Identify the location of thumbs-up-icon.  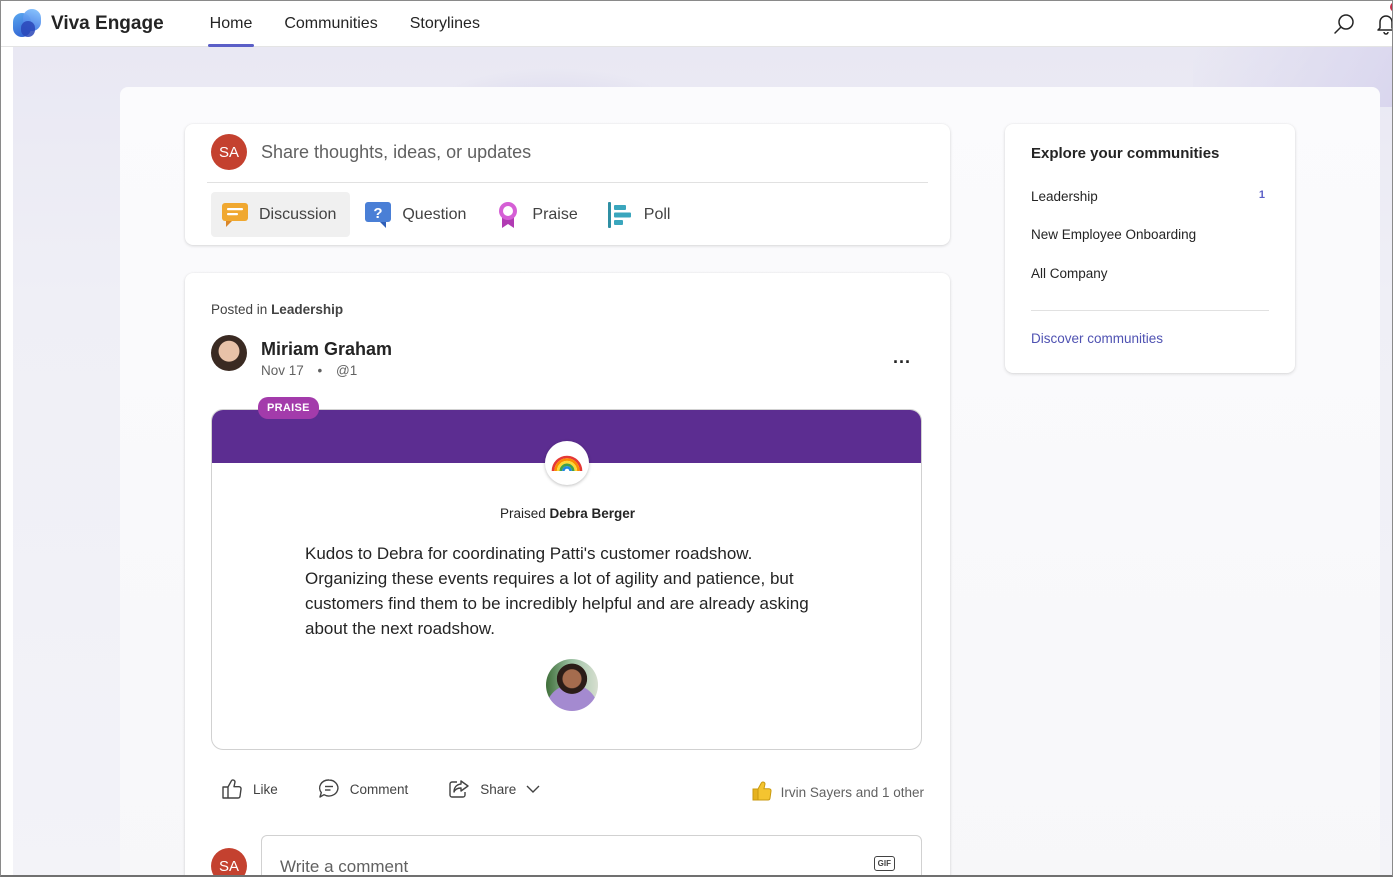
(762, 792).